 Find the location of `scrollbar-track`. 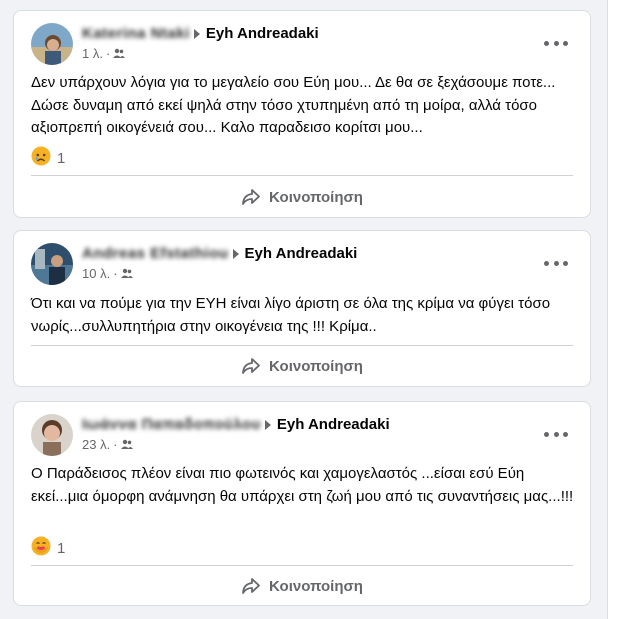

scrollbar-track is located at coordinates (623, 309).